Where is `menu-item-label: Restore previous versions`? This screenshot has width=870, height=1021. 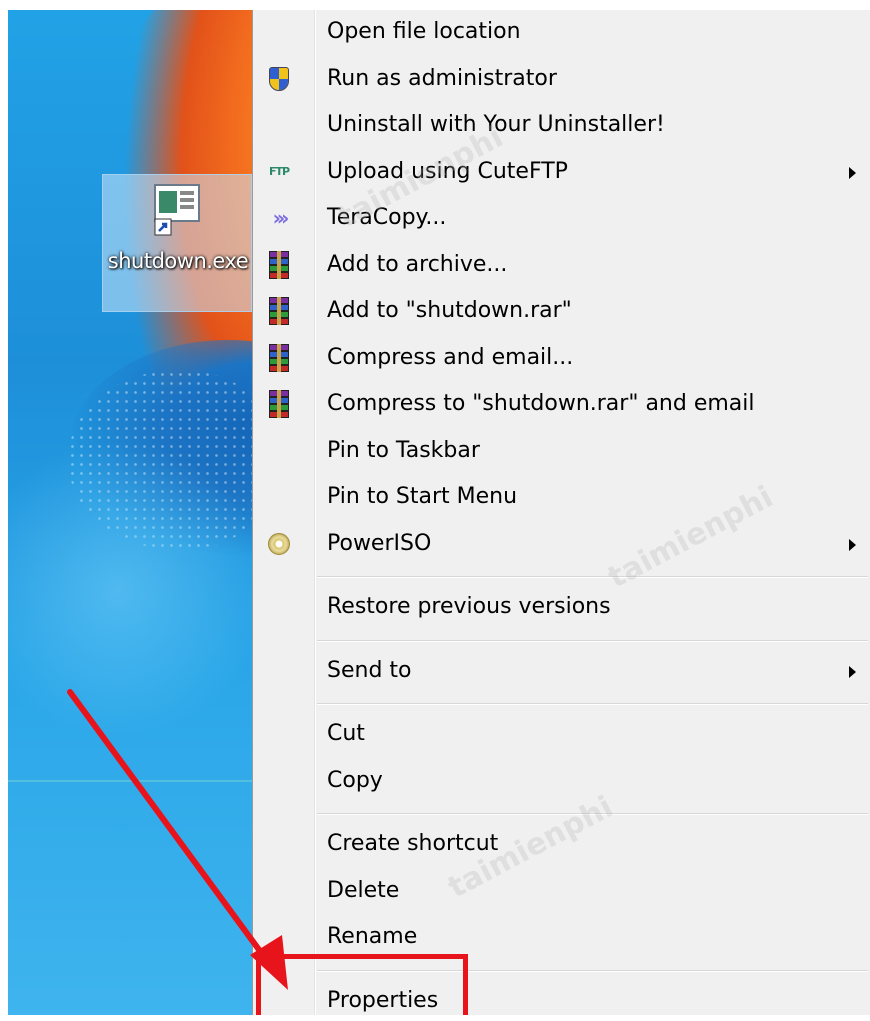 menu-item-label: Restore previous versions is located at coordinates (469, 606).